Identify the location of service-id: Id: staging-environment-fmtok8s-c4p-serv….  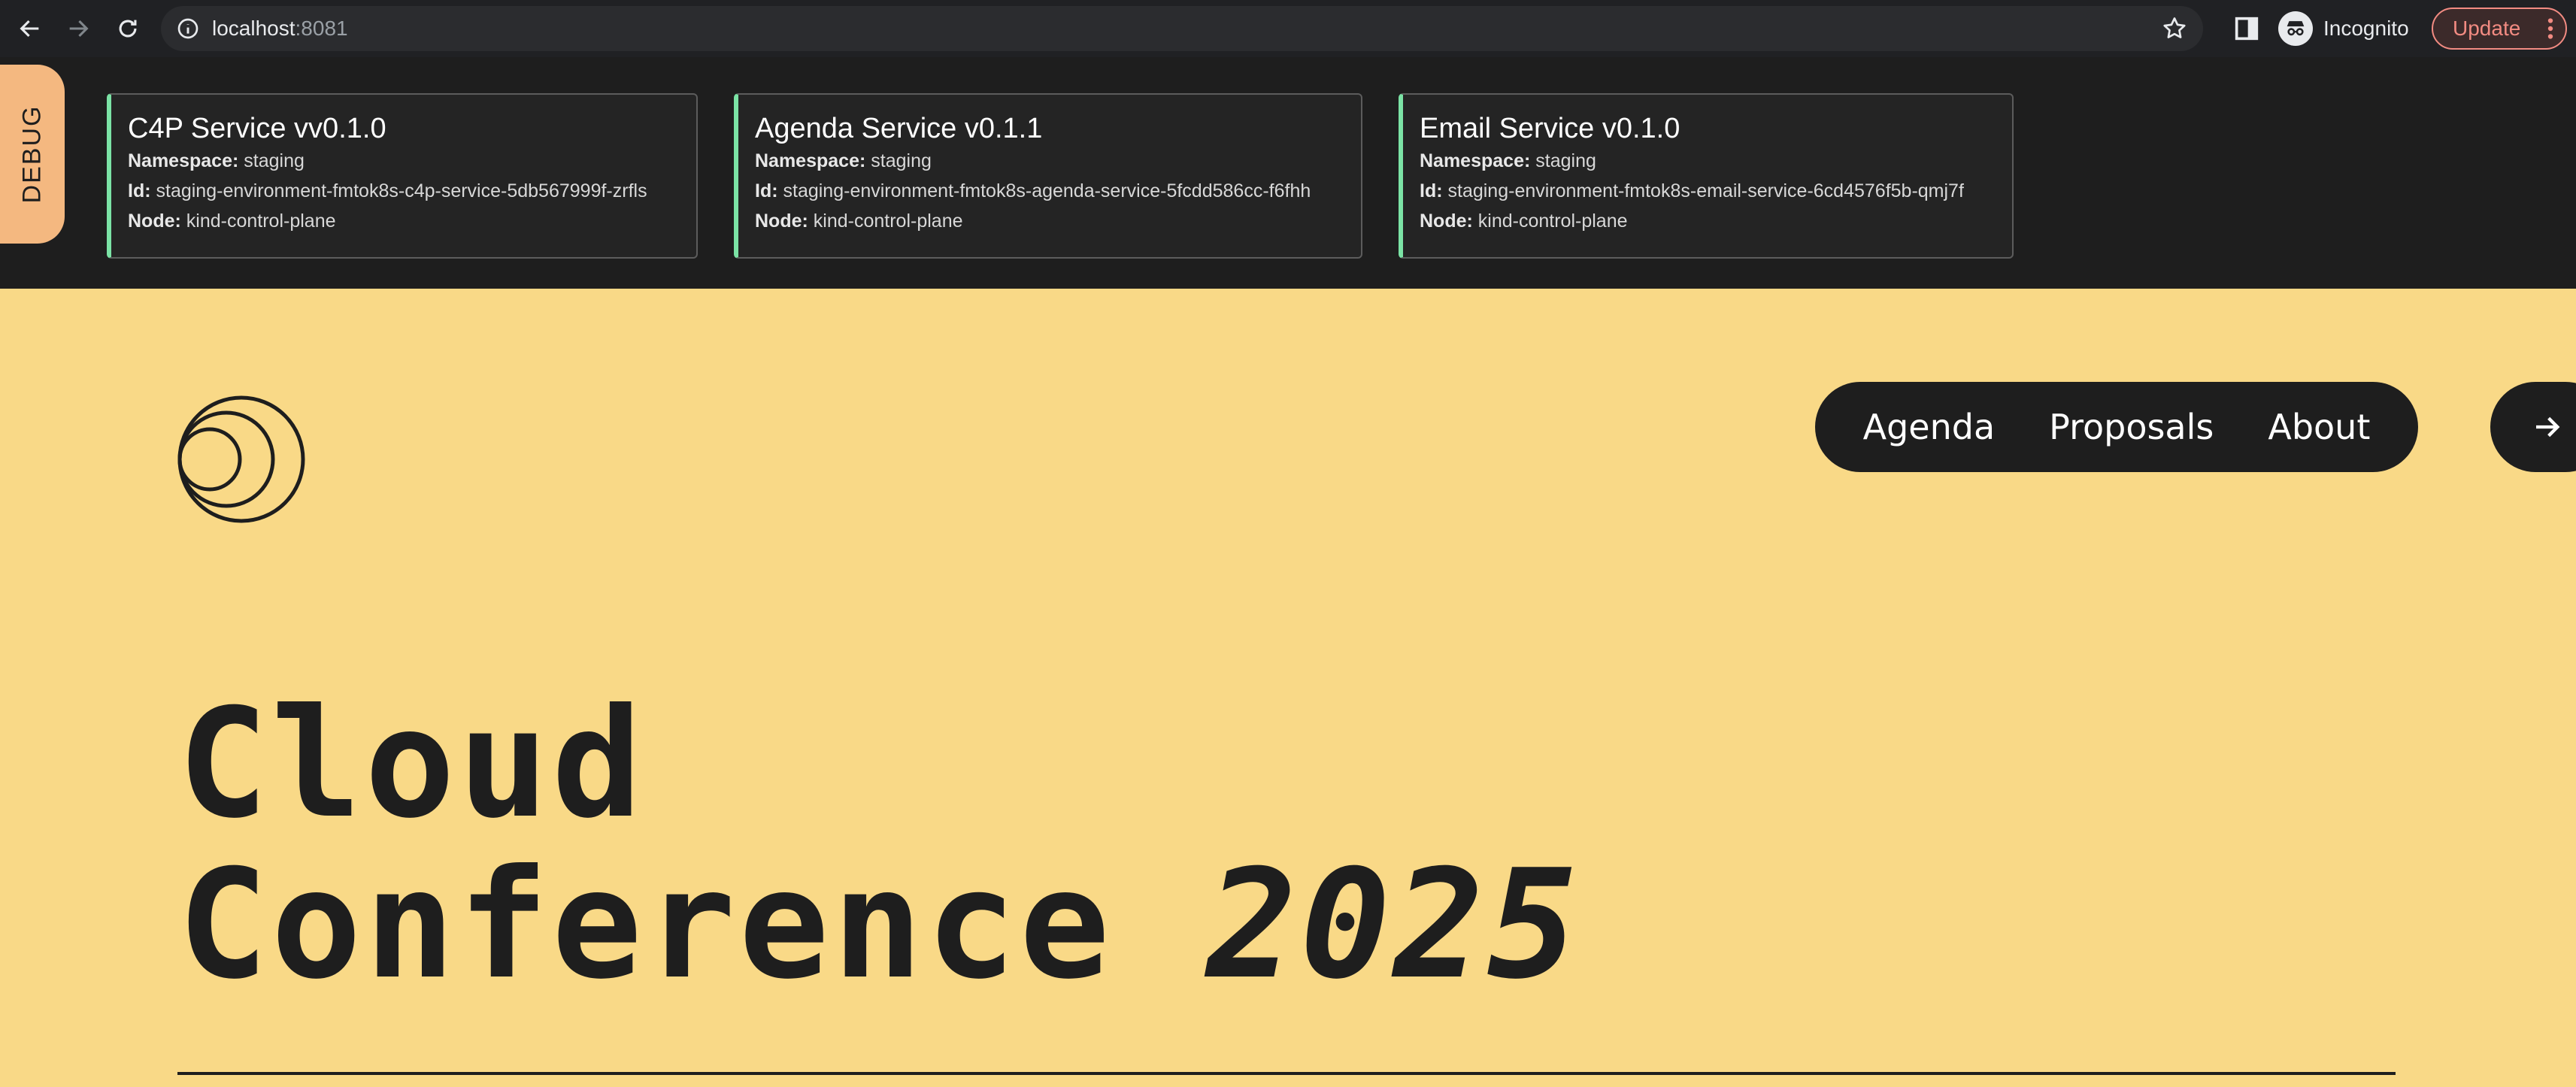
(412, 191).